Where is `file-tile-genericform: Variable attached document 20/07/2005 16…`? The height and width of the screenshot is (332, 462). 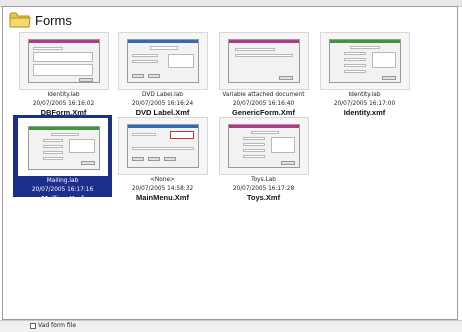
file-tile-genericform: Variable attached document 20/07/2005 16… is located at coordinates (263, 74).